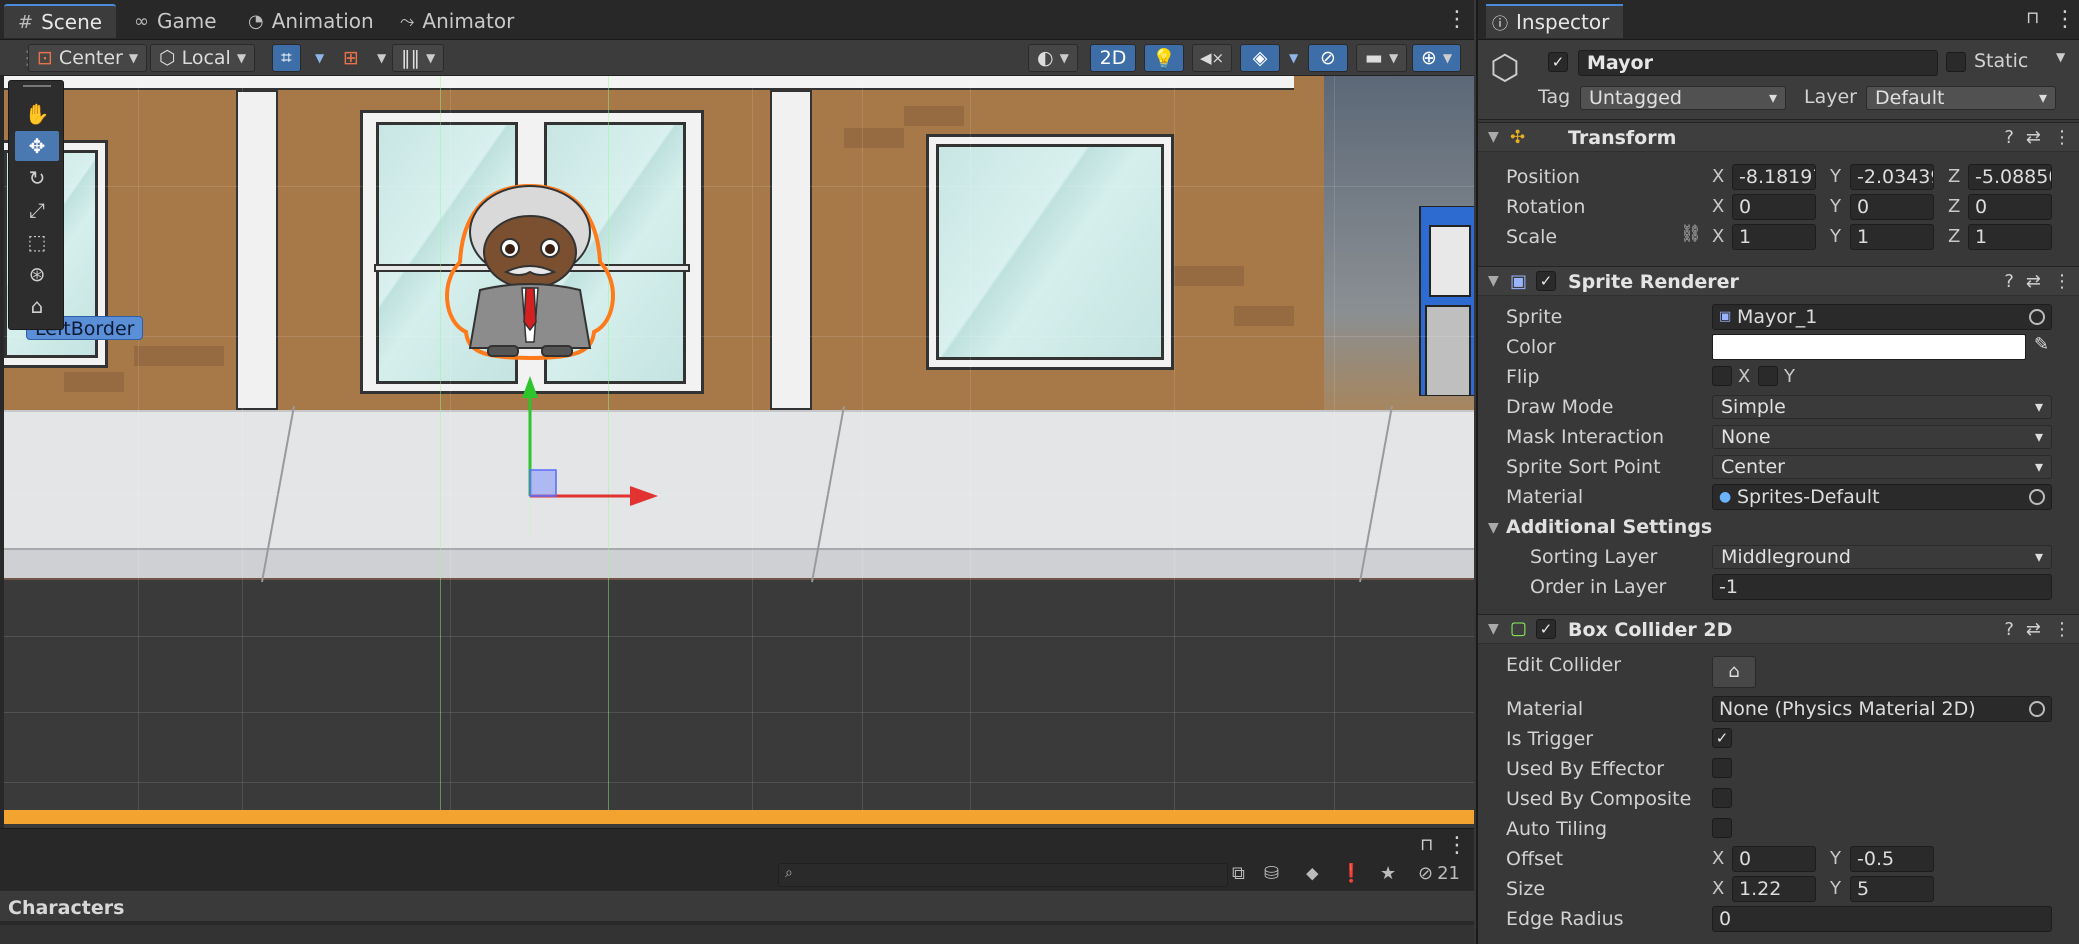 This screenshot has width=2079, height=944. Describe the element at coordinates (1882, 317) in the screenshot. I see `sprite-field: ▣ Mayor_1` at that location.